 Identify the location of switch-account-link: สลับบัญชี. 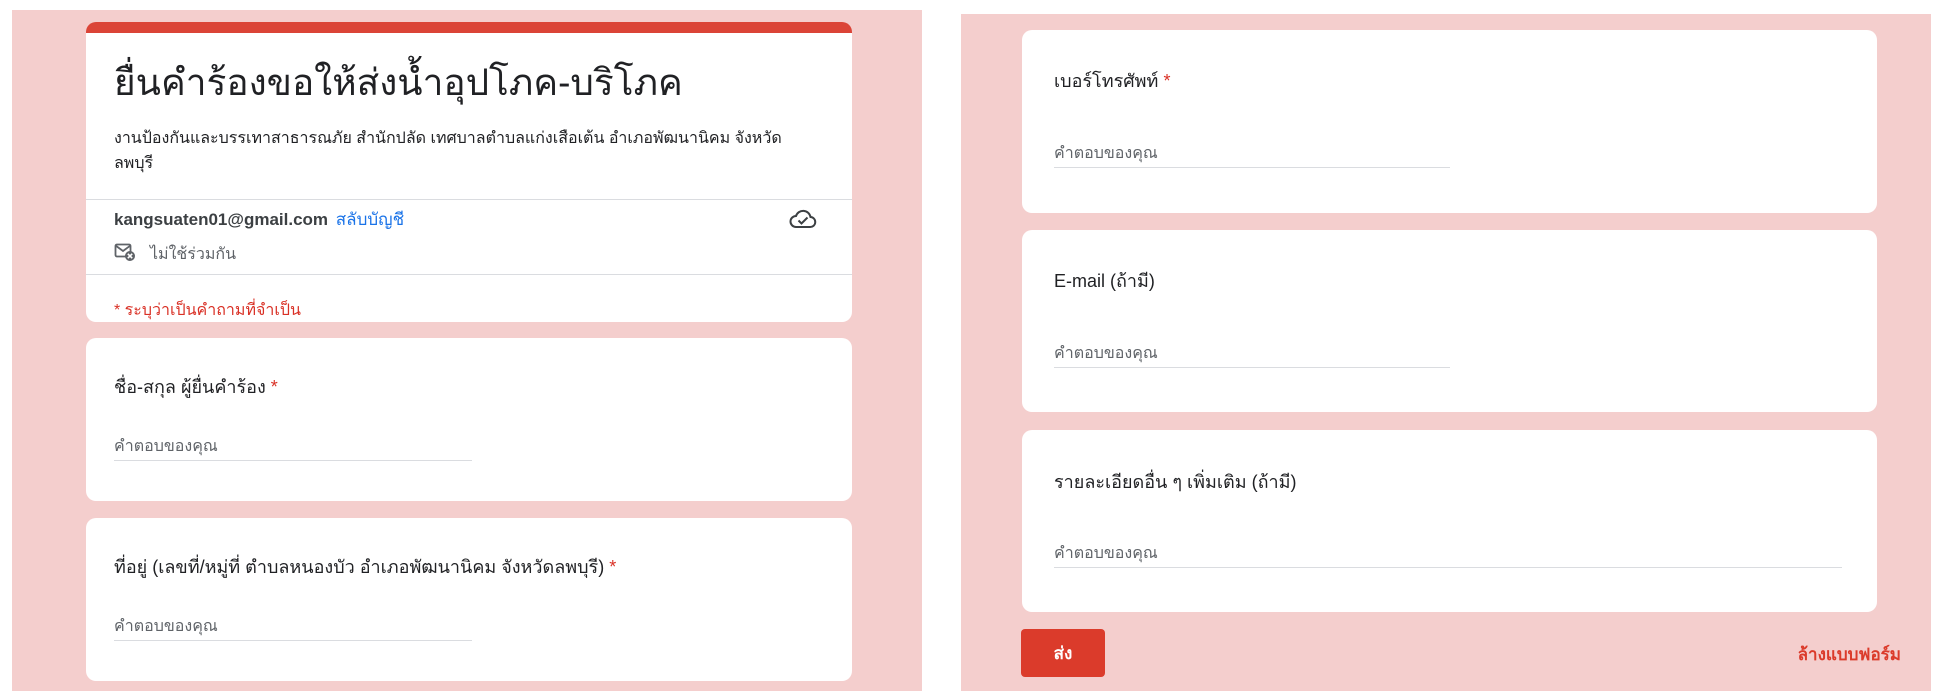
(370, 219).